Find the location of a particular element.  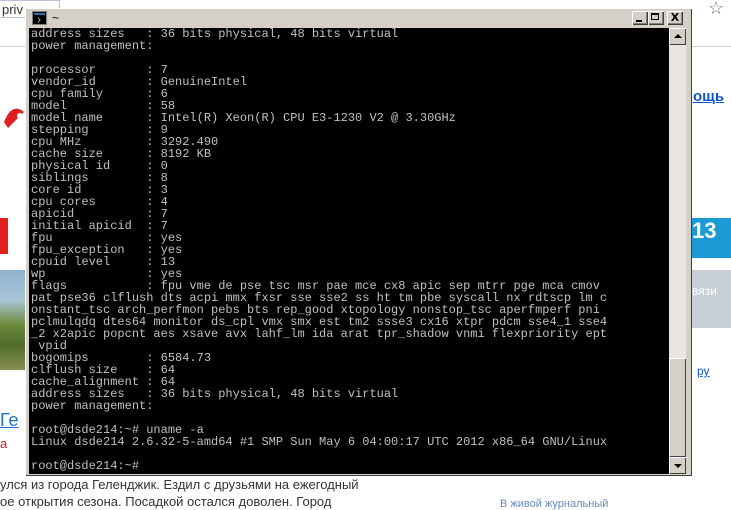

arrow-up-icon is located at coordinates (678, 36).